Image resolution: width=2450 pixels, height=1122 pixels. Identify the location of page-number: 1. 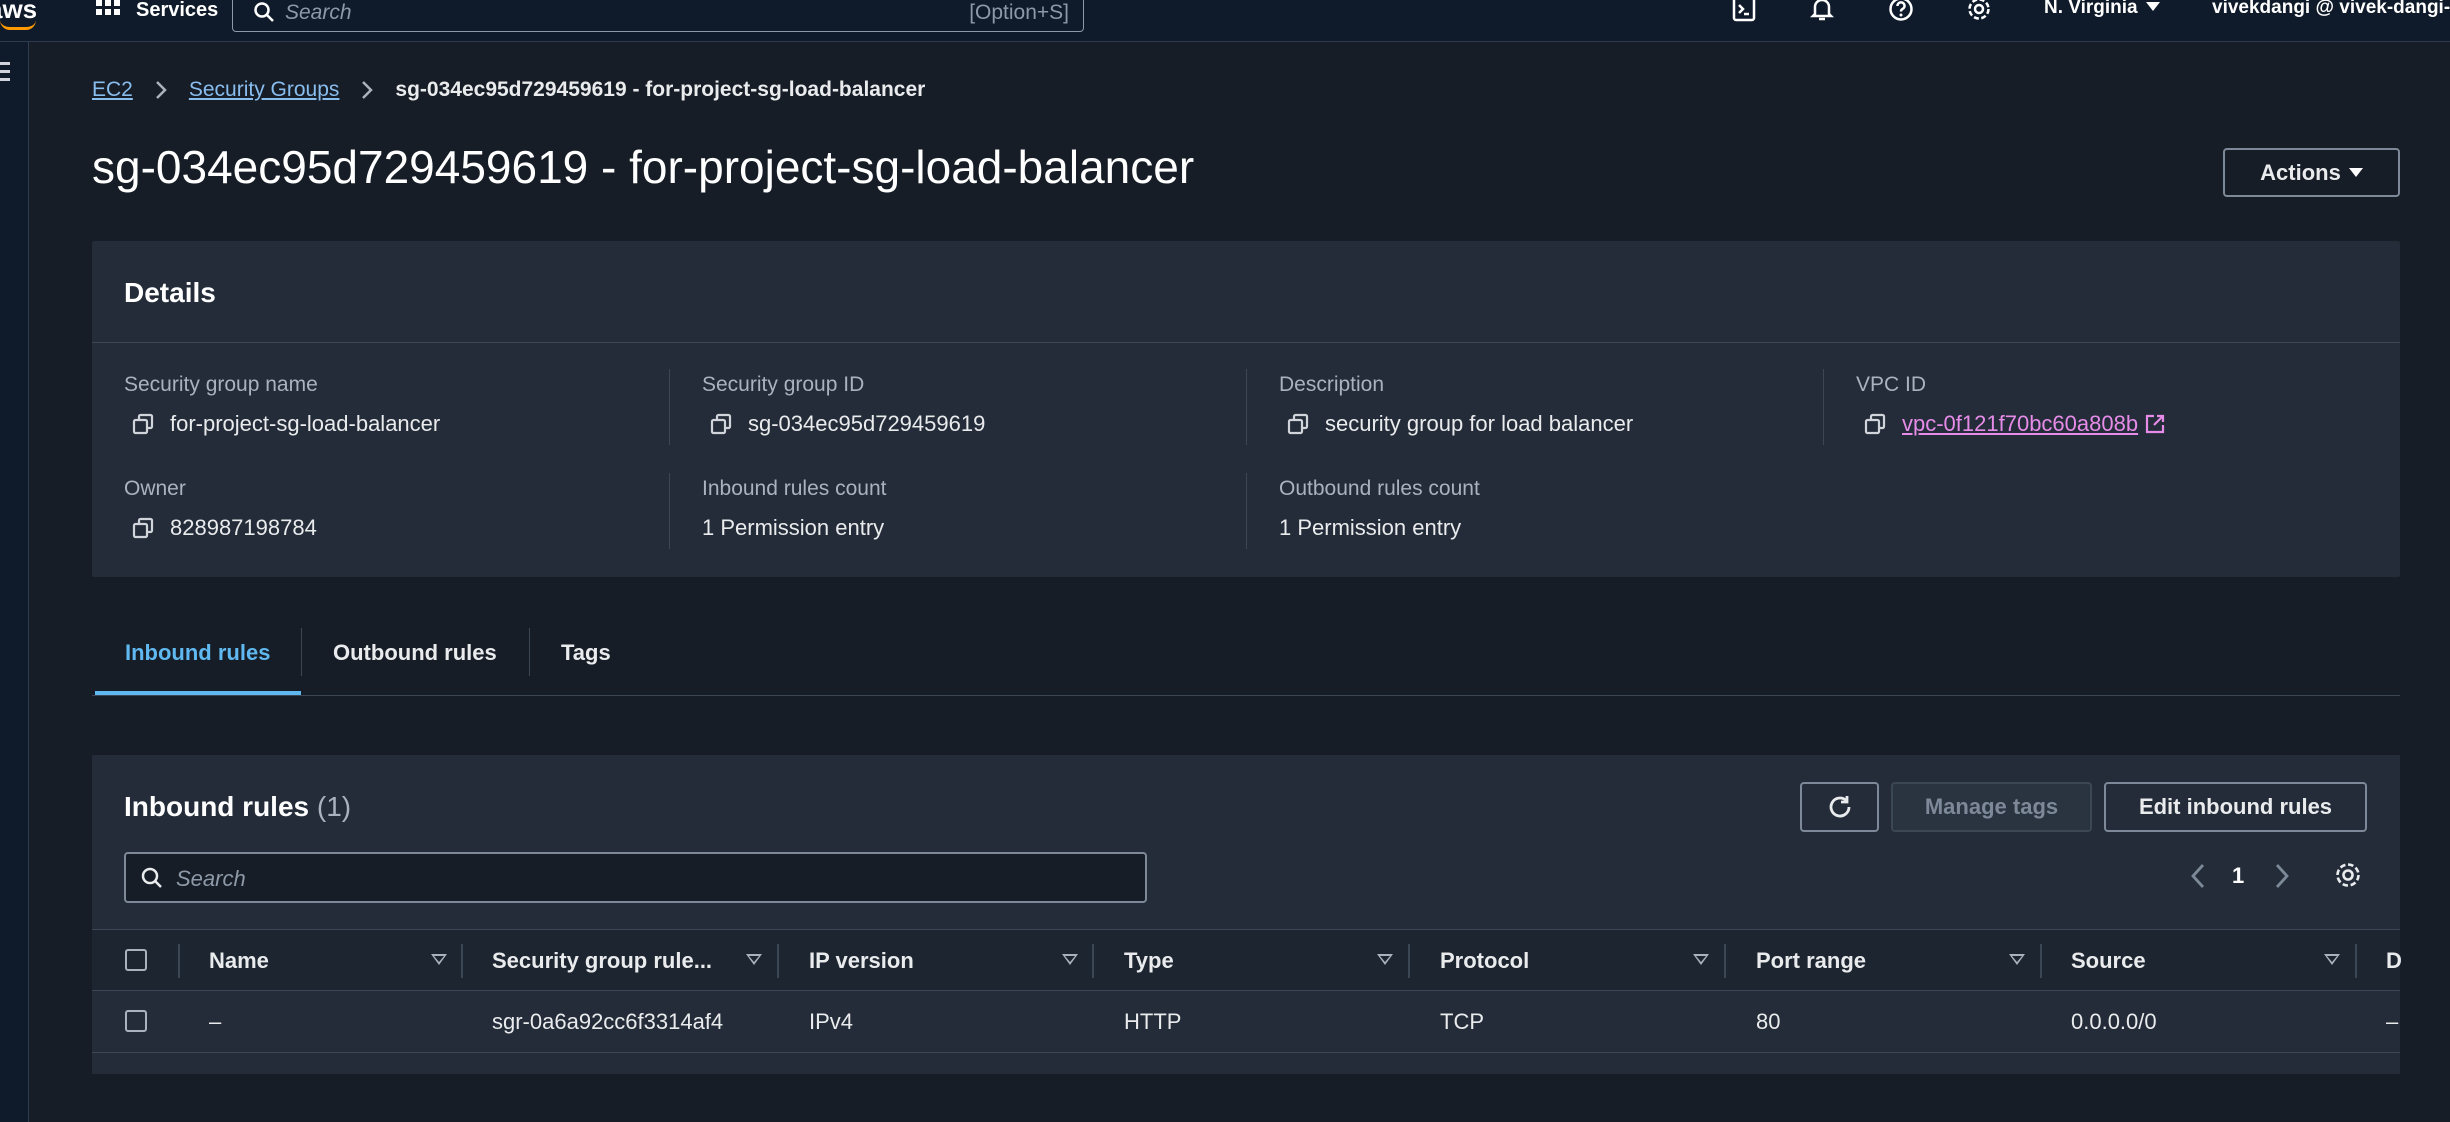
(2238, 876).